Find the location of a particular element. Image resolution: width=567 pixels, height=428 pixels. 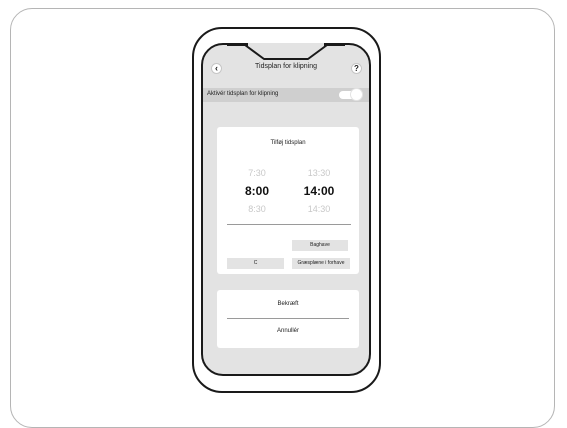

action-card: Bekræft Annullér is located at coordinates (288, 319).